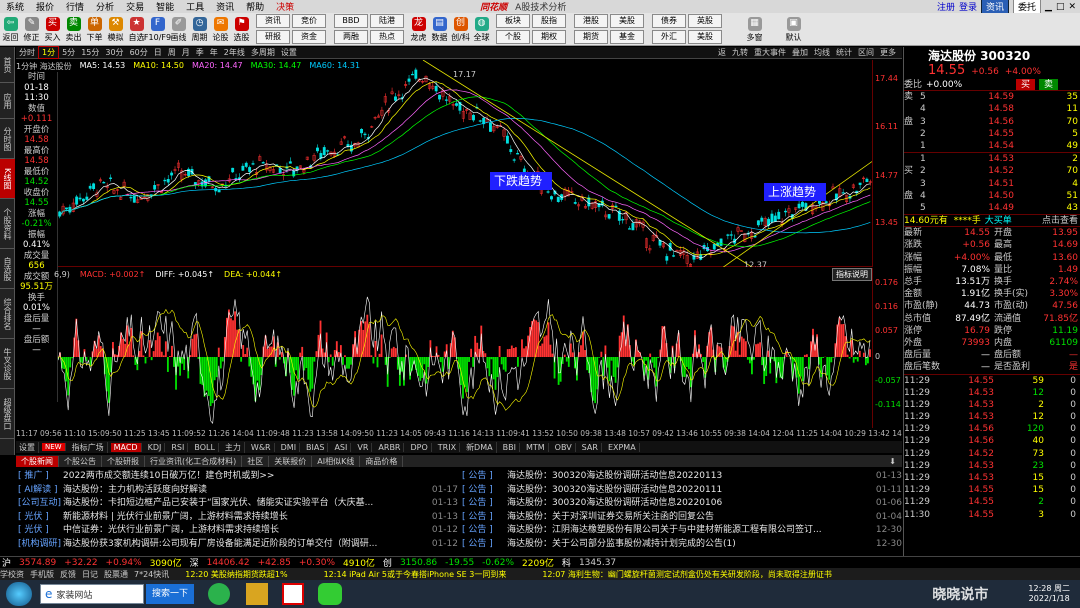  What do you see at coordinates (992, 97) in the screenshot?
I see `ask-row: 卖 5 14.59 35` at bounding box center [992, 97].